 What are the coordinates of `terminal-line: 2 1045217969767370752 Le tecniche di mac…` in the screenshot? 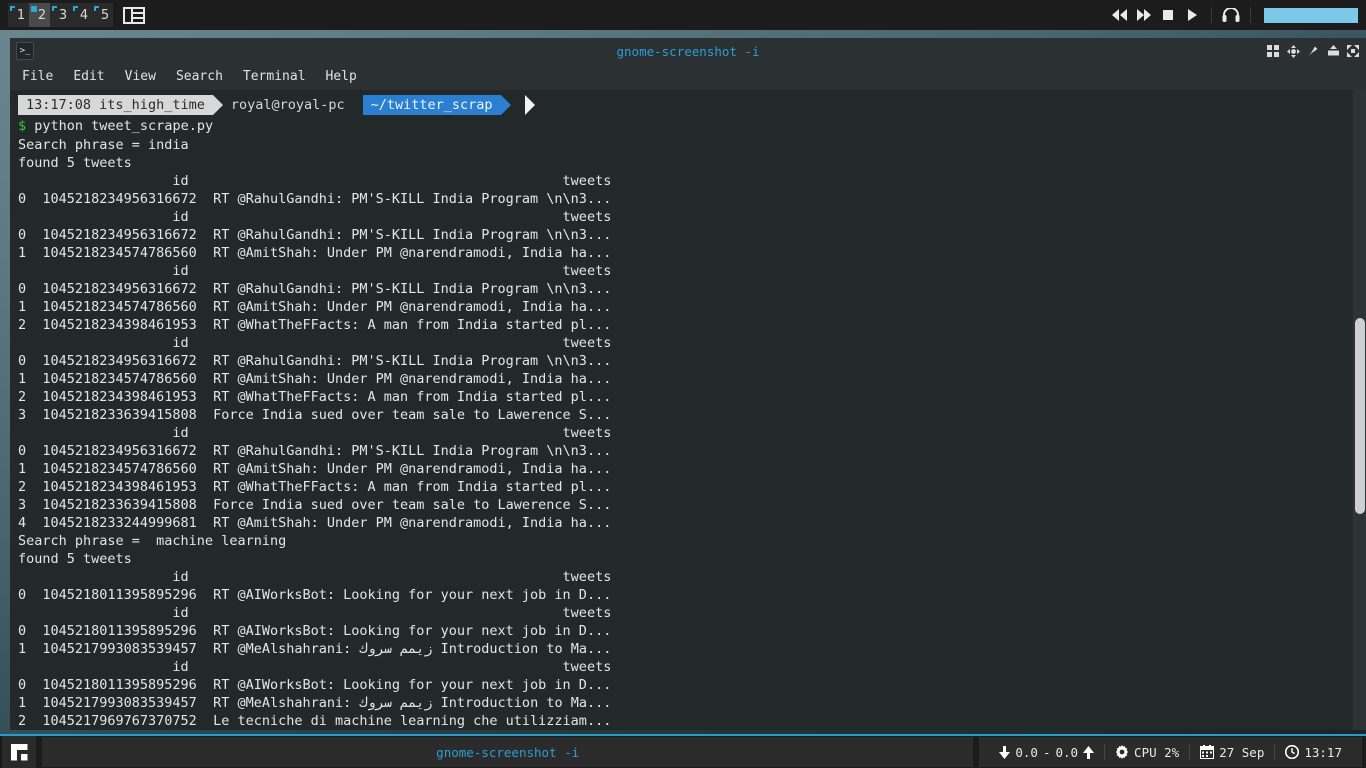 It's located at (315, 721).